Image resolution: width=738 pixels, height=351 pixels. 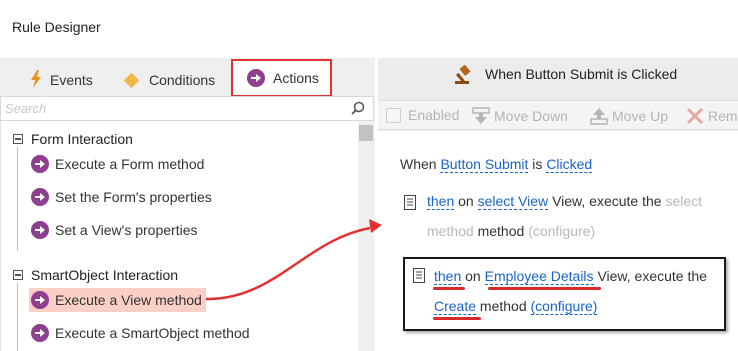 I want to click on group-label: SmartObject Interaction, so click(x=105, y=275).